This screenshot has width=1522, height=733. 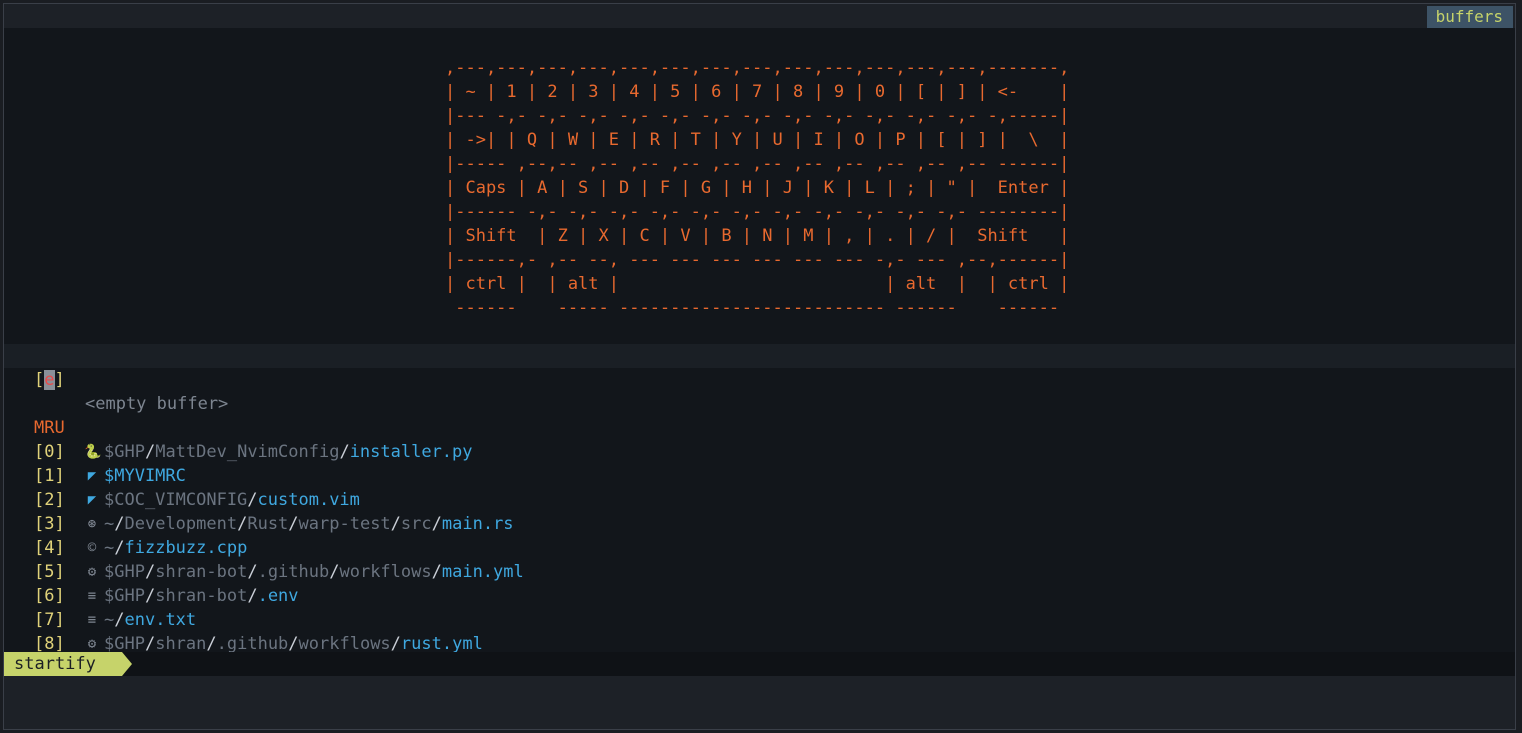 I want to click on mru-item-path: $MYVIMRC, so click(x=145, y=476).